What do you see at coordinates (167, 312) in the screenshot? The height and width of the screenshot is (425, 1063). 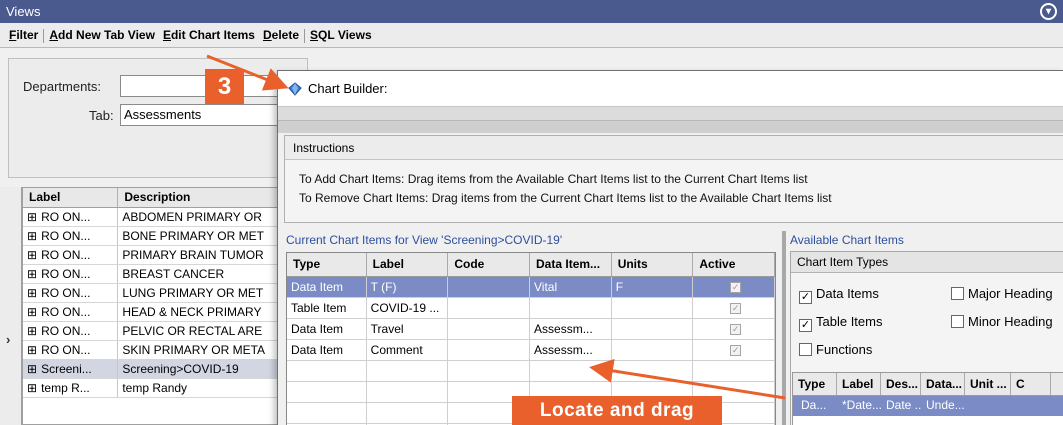 I see `table-row: ⊞ RO ON... HEAD & NECK PRIMARY` at bounding box center [167, 312].